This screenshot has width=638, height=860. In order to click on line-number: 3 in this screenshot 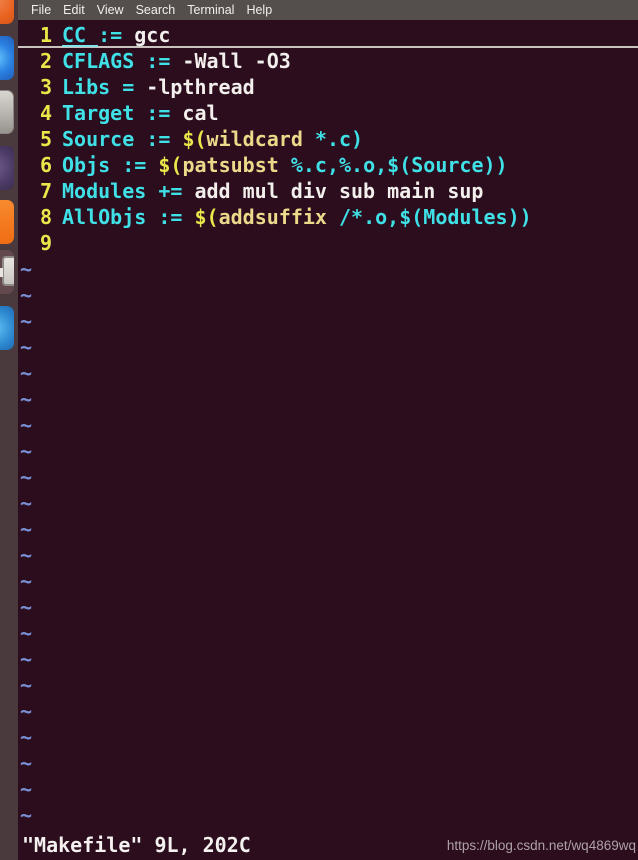, I will do `click(45, 87)`.